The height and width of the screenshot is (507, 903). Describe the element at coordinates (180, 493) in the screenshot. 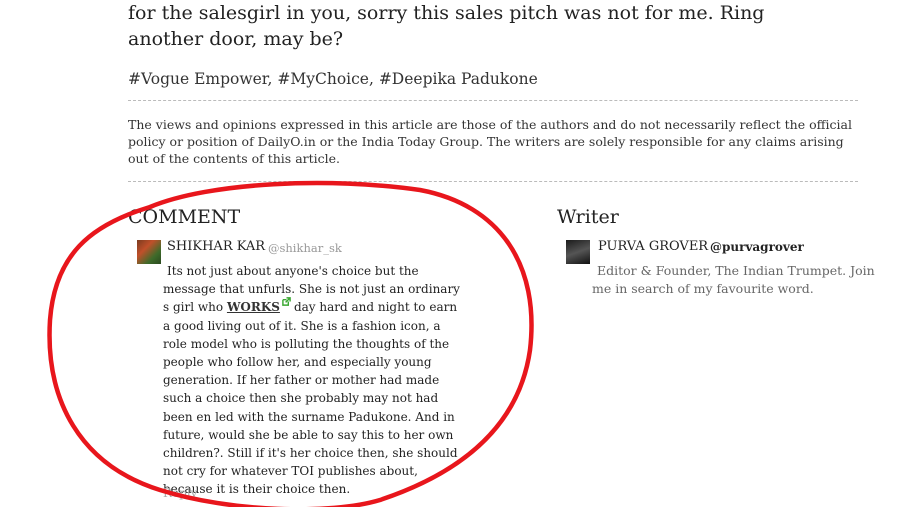

I see `reply-link: Reply` at that location.